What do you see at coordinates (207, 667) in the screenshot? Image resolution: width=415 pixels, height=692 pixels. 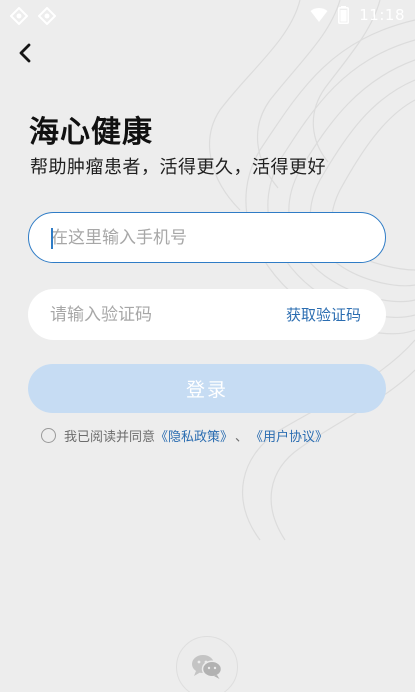 I see `wechat-icon` at bounding box center [207, 667].